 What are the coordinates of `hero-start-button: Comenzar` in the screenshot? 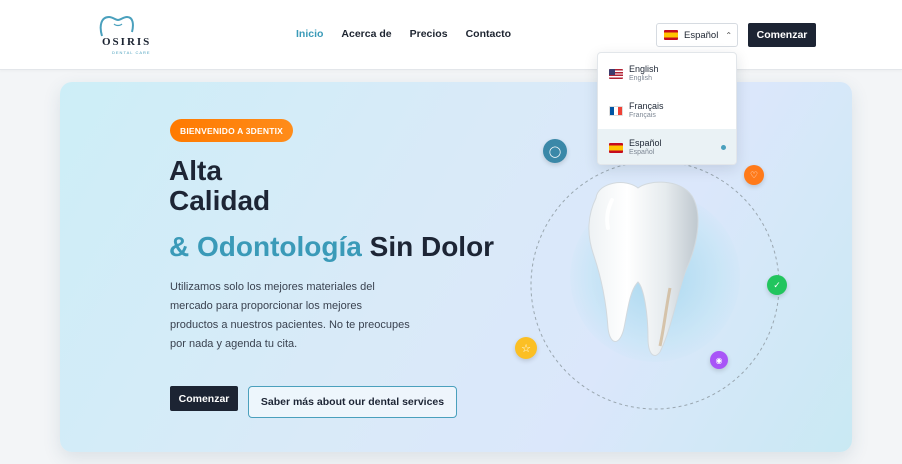 It's located at (204, 398).